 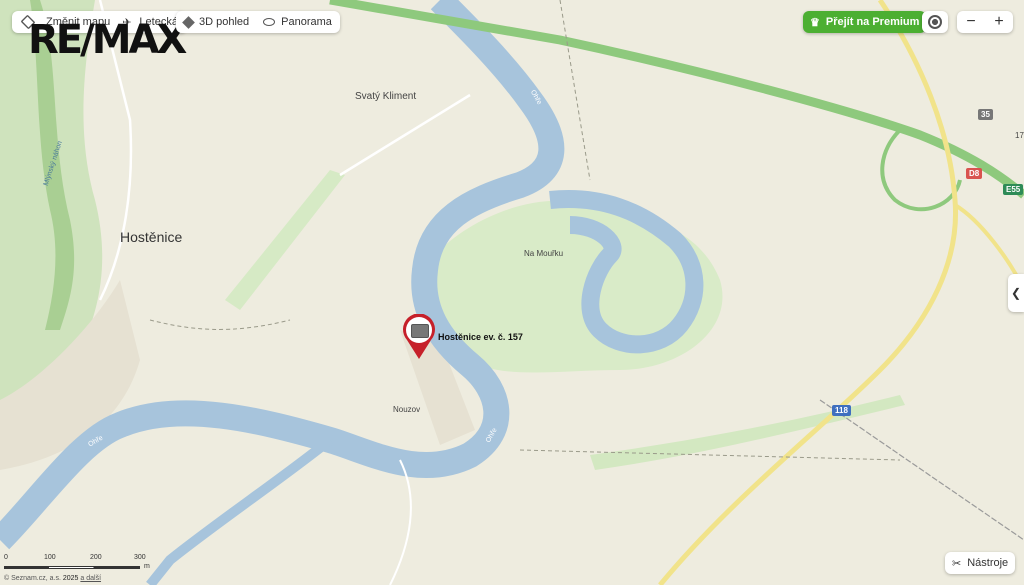 What do you see at coordinates (974, 173) in the screenshot?
I see `road-shield-d8: D8` at bounding box center [974, 173].